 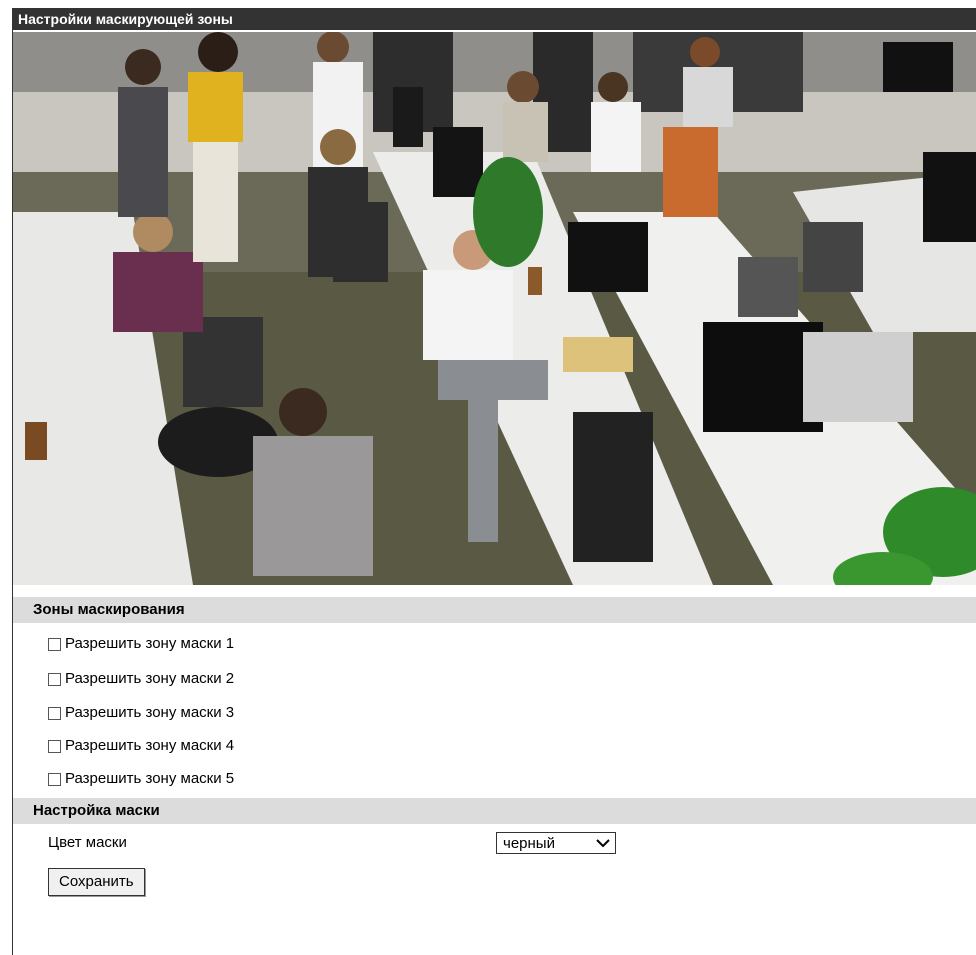 I want to click on mask-color-select: черный, so click(x=556, y=843).